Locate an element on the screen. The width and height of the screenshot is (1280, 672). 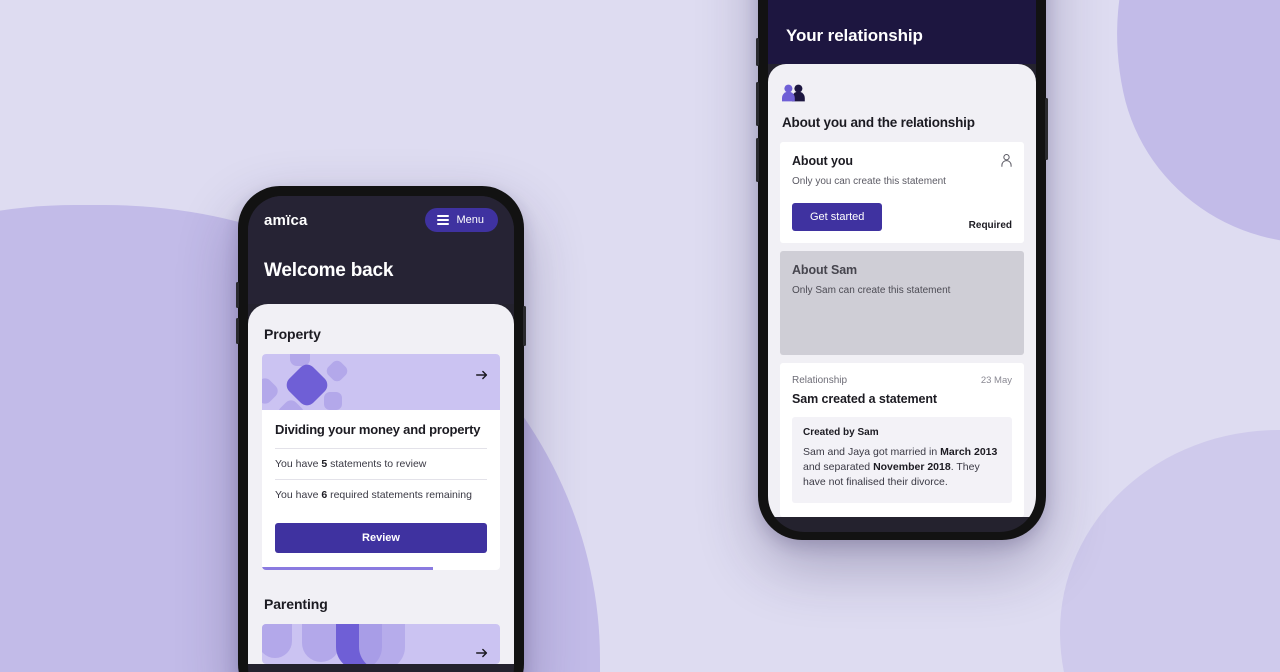
status-badge-required: Required is located at coordinates (990, 225).